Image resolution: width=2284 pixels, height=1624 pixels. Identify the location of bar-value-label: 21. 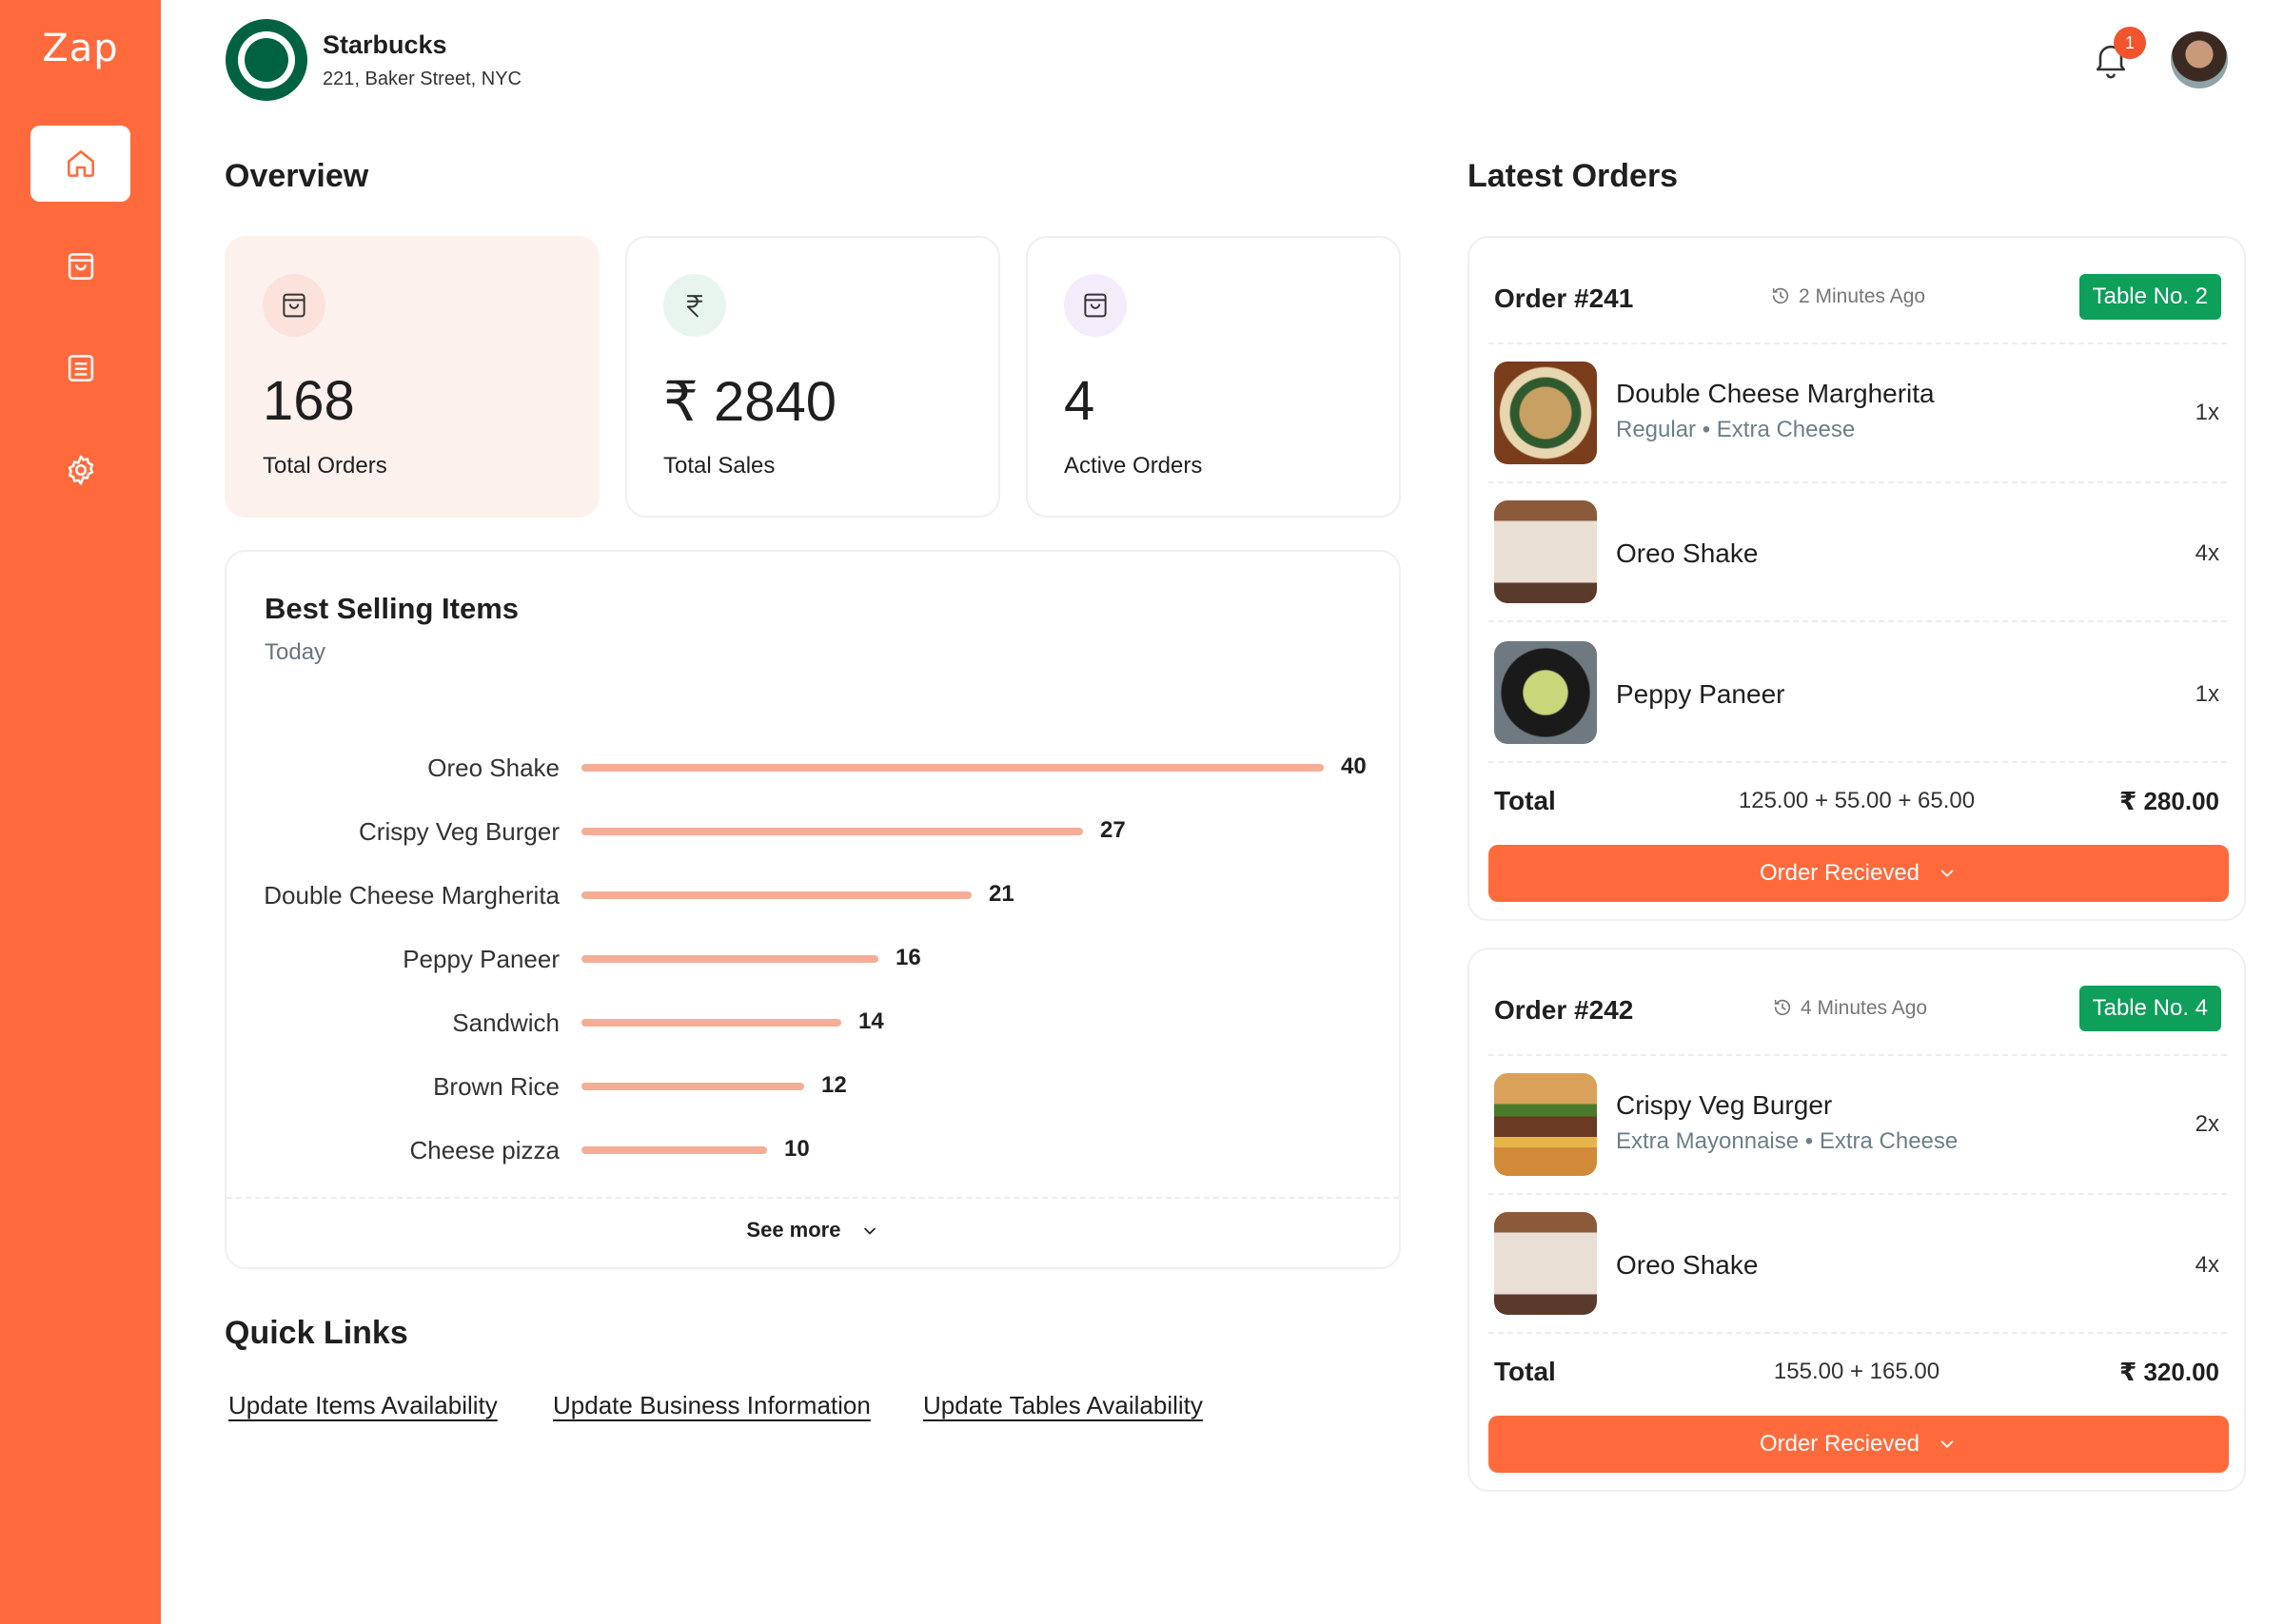
(1001, 894).